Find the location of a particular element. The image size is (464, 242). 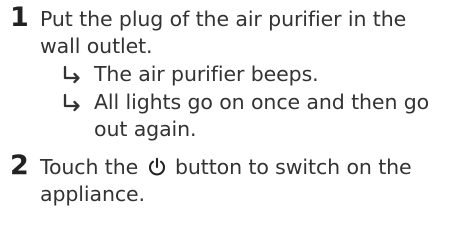

step-number: 2 is located at coordinates (19, 165).